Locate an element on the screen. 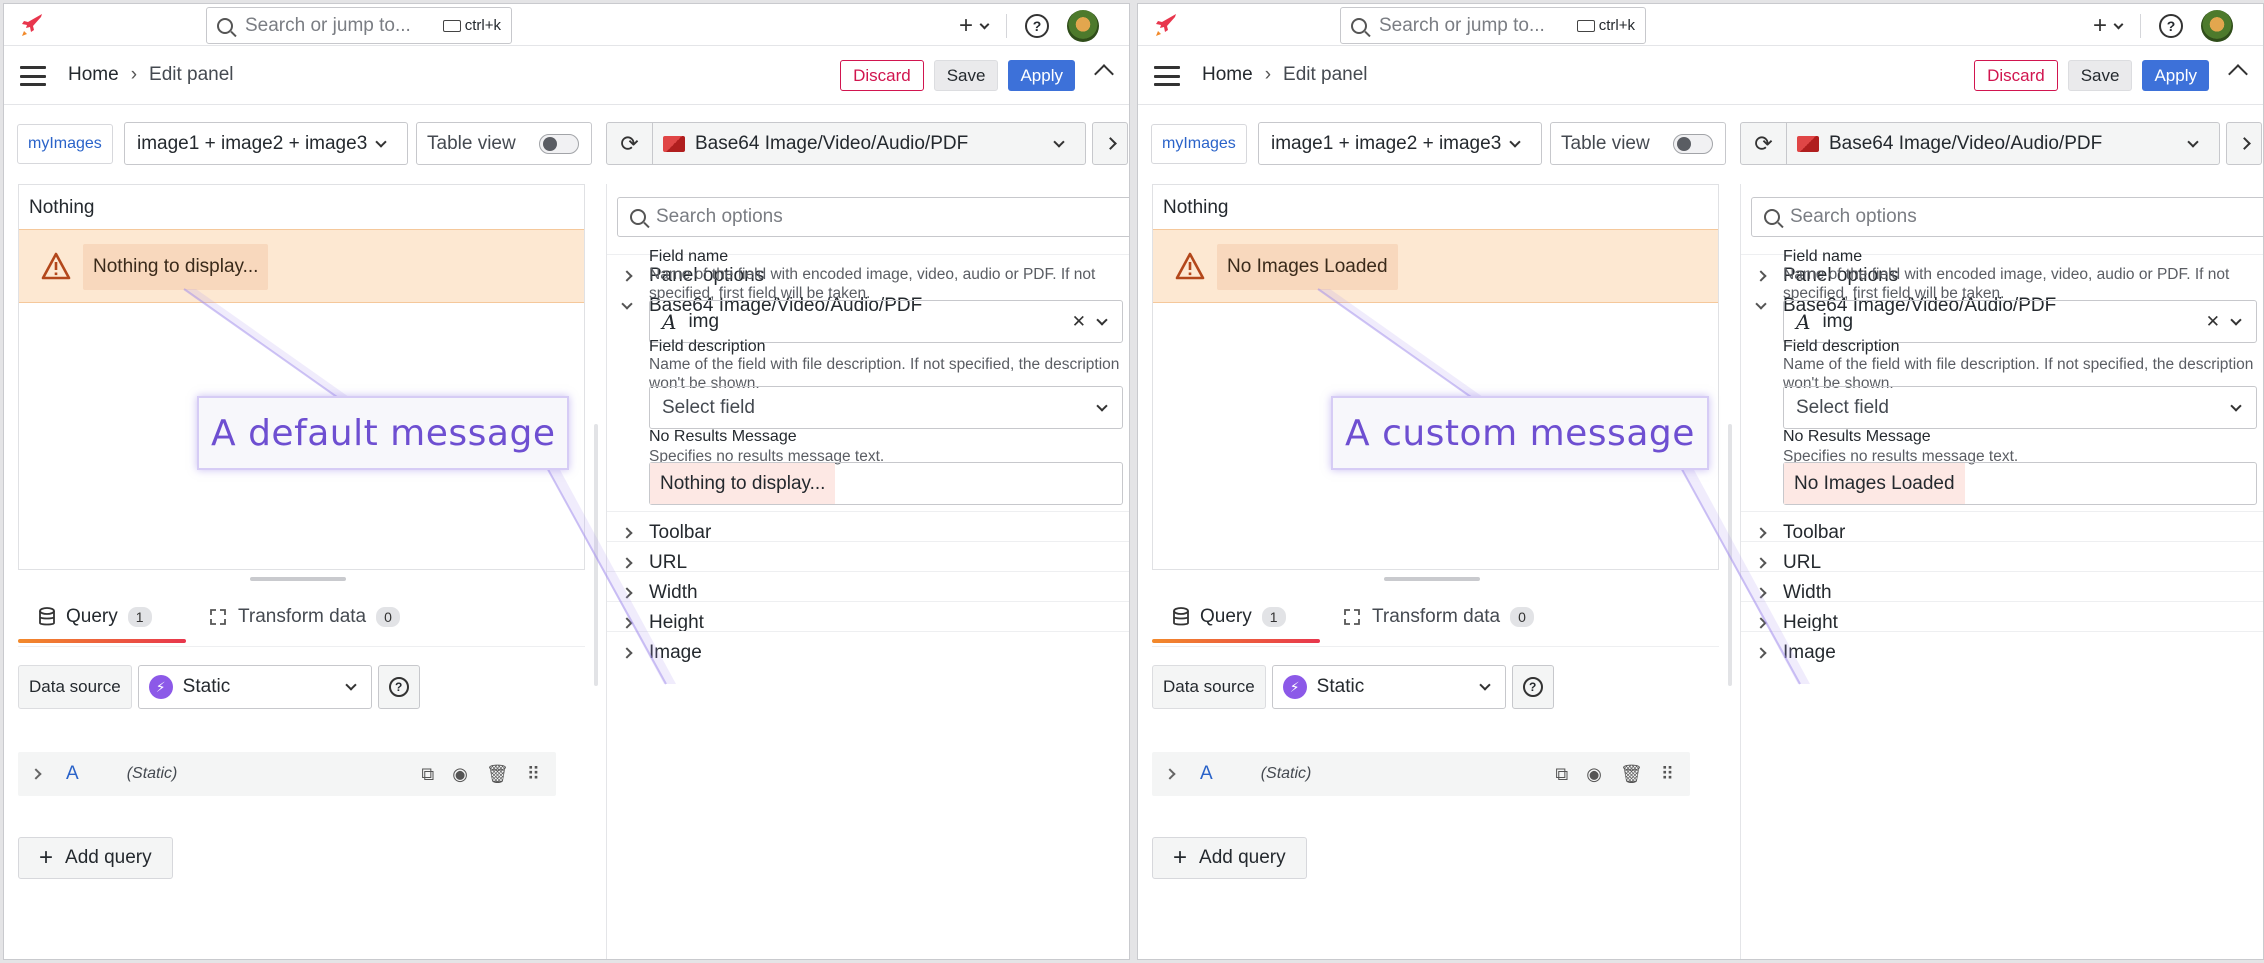 The height and width of the screenshot is (963, 2264). active-tab-indicator is located at coordinates (102, 641).